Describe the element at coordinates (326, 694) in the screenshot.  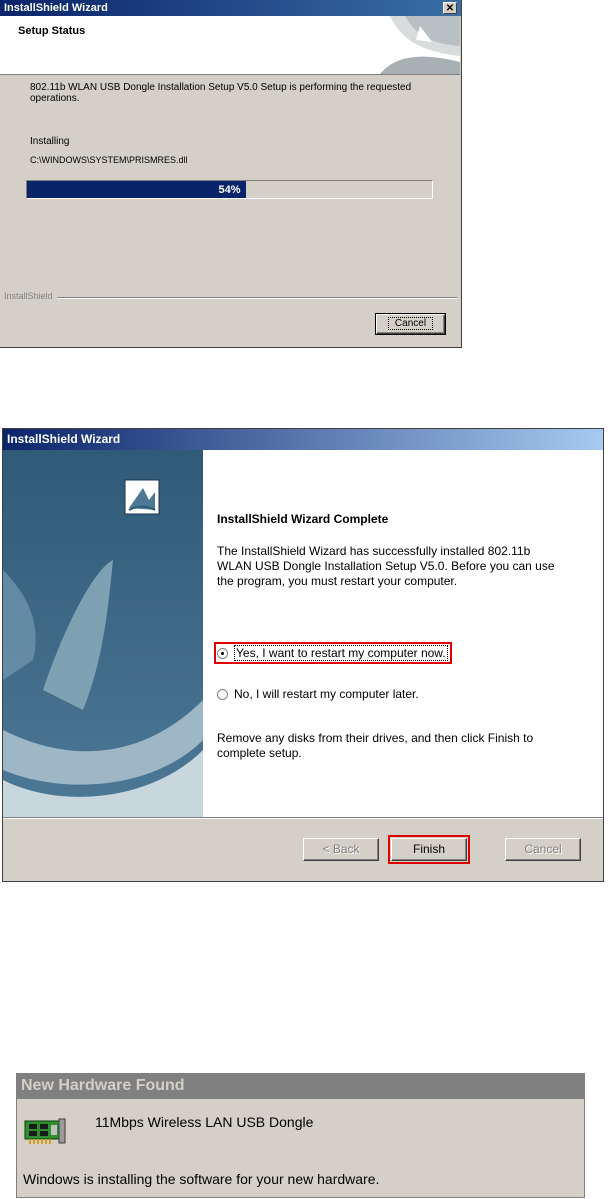
I see `restart-later-label: No, I will restart my computer later.` at that location.